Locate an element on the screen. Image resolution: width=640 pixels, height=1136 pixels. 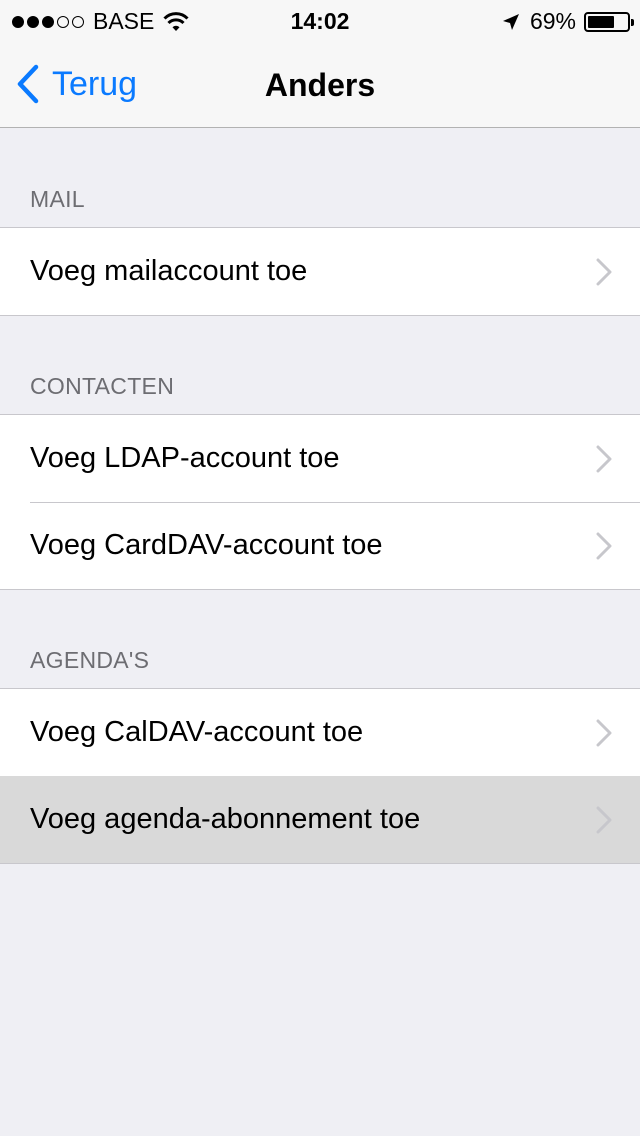
row-label: Voeg LDAP-account toe is located at coordinates (185, 458).